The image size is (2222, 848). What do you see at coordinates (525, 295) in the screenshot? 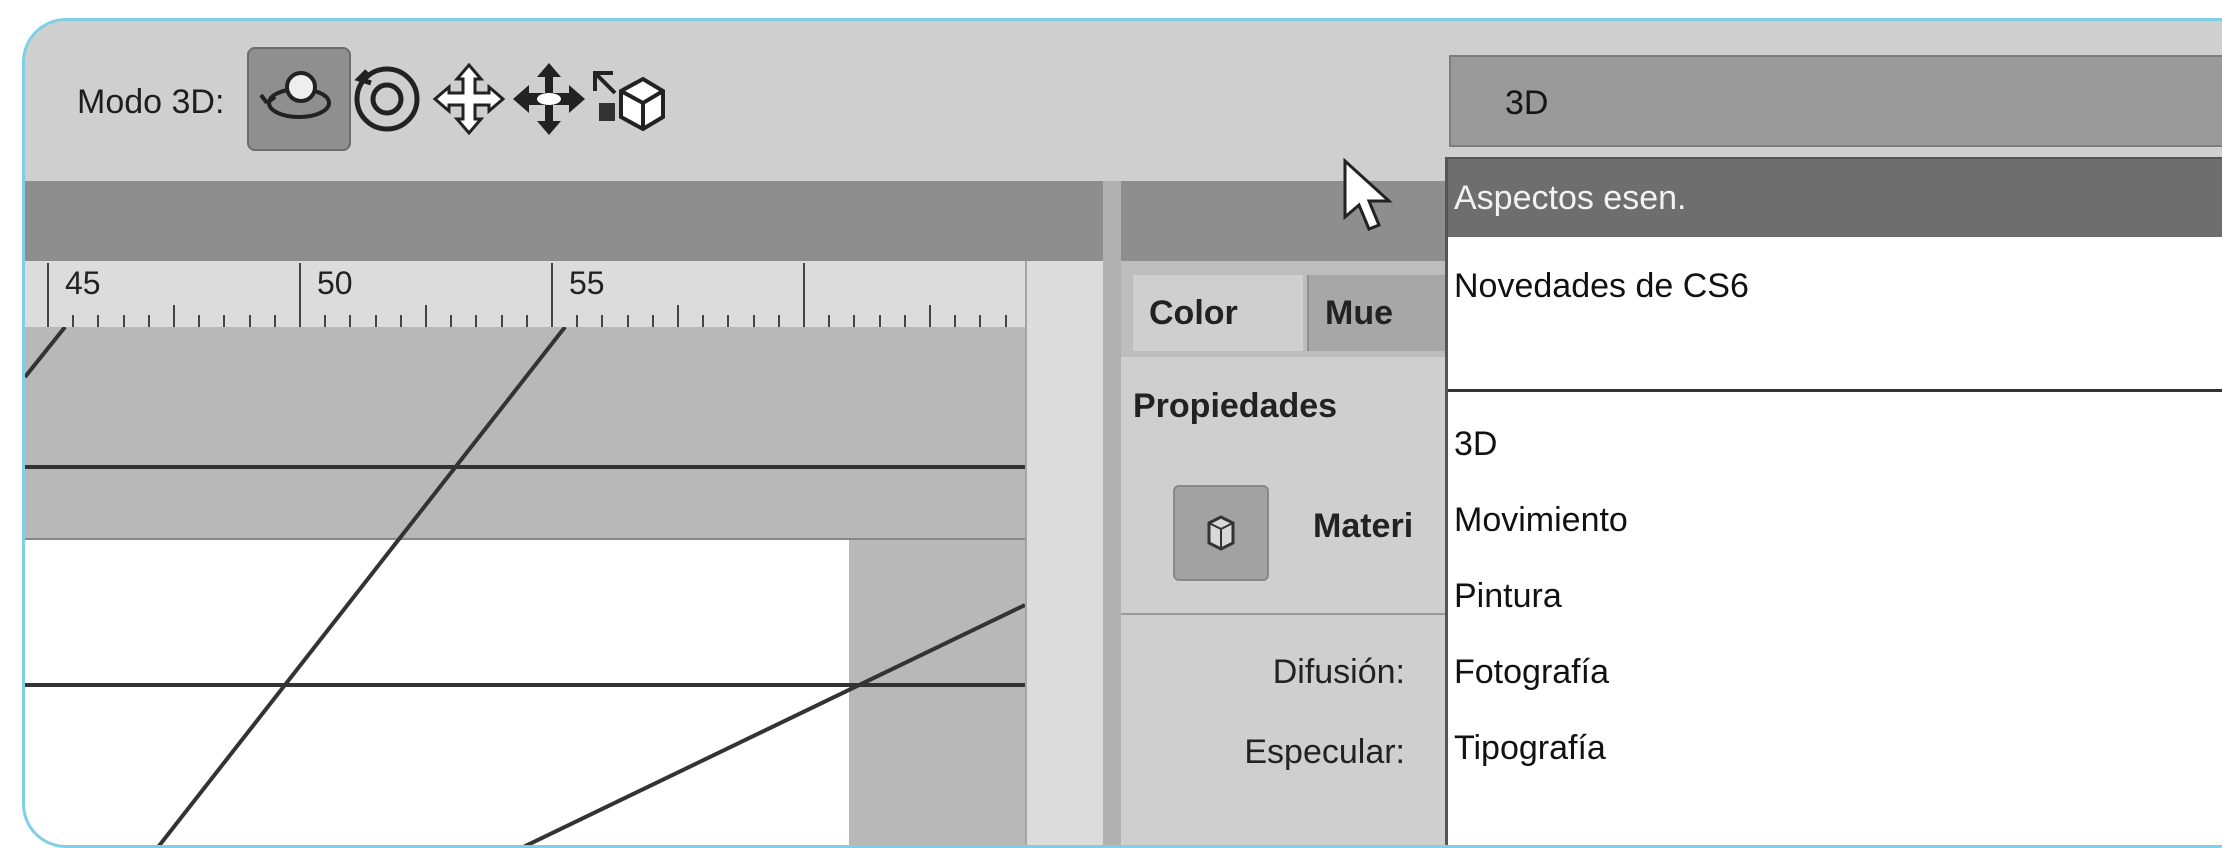
I see `horizontal-ruler: 45 50 55` at bounding box center [525, 295].